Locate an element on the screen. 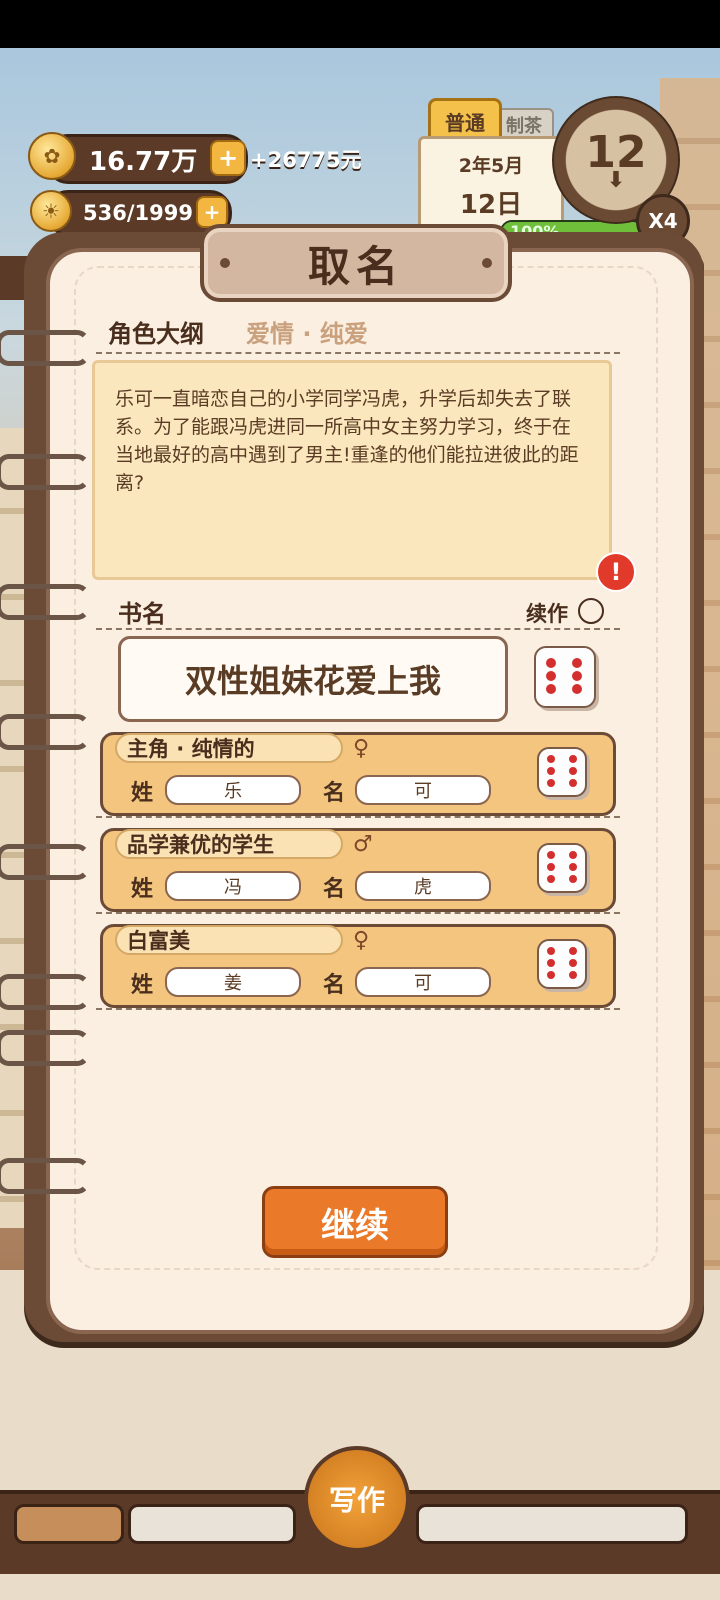 The image size is (720, 1600). sequel-checkbox is located at coordinates (591, 611).